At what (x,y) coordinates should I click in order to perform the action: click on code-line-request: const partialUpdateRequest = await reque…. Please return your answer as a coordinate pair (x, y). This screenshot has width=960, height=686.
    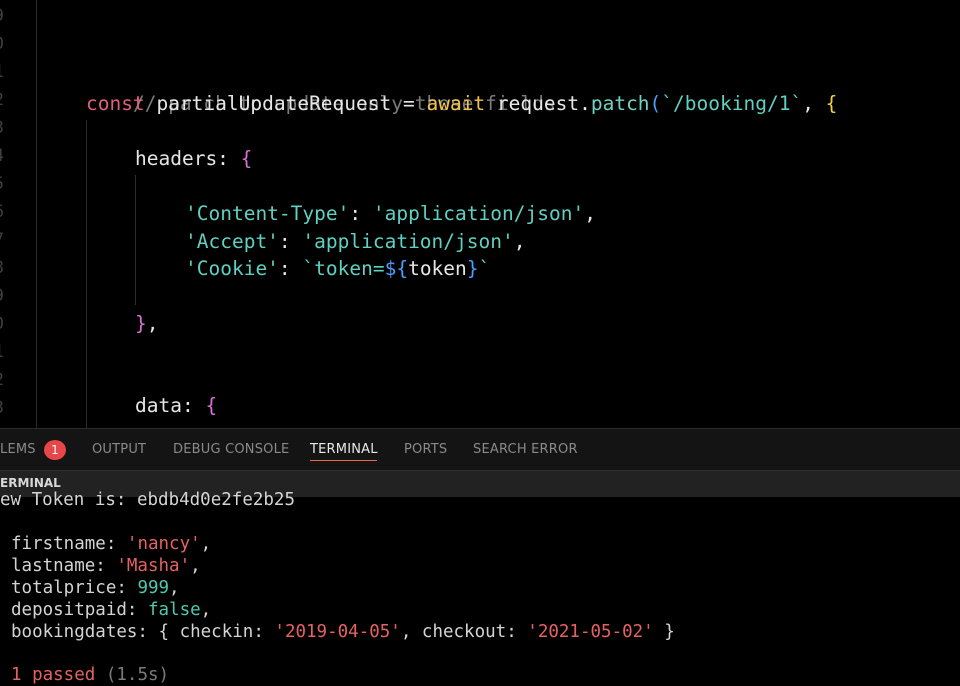
    Looking at the image, I should click on (461, 104).